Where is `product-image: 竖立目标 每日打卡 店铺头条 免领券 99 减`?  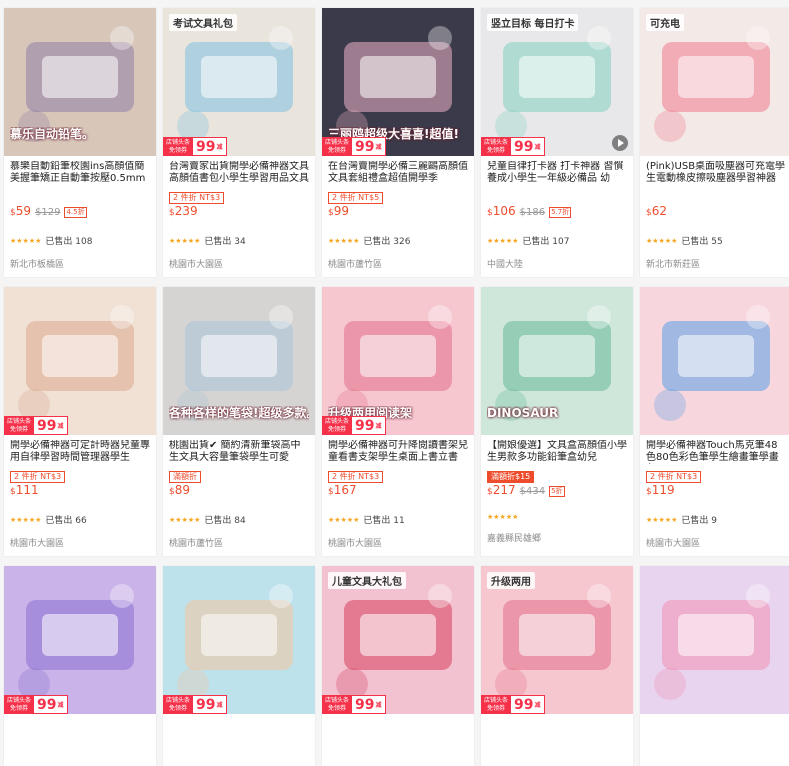
product-image: 竖立目标 每日打卡 店铺头条 免领券 99 减 is located at coordinates (557, 82).